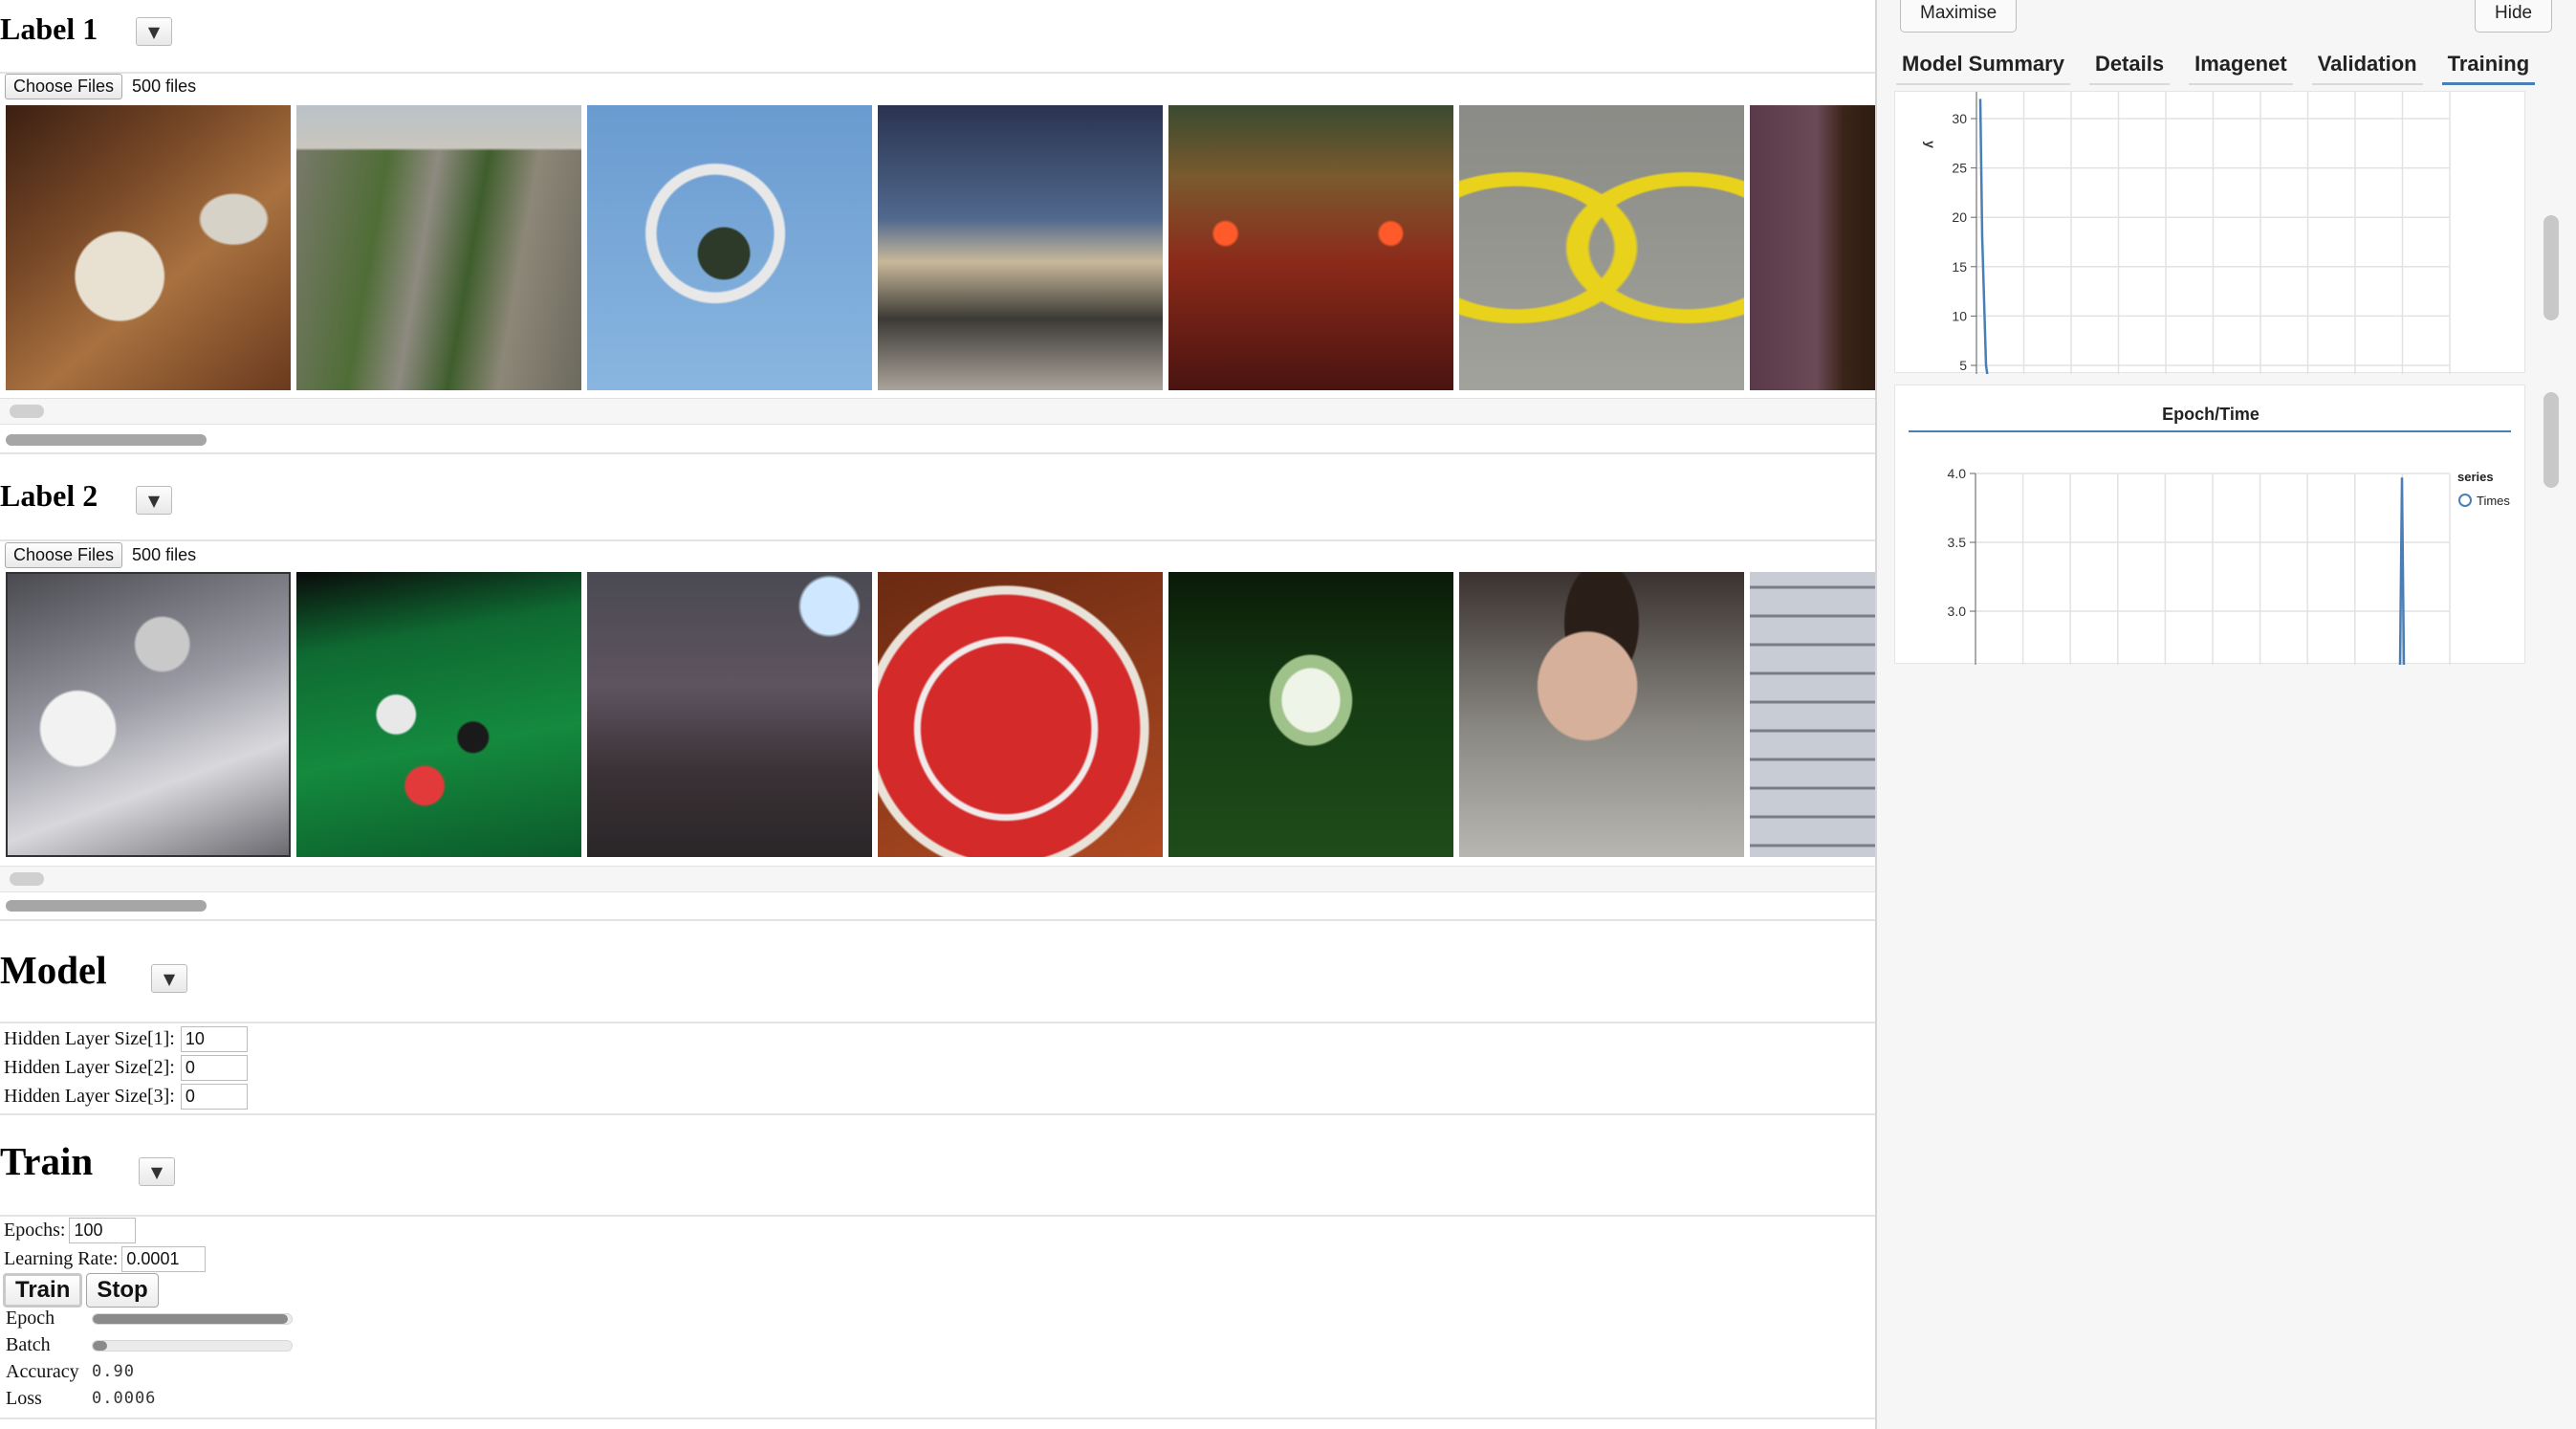 This screenshot has height=1429, width=2576. What do you see at coordinates (214, 1068) in the screenshot?
I see `hidden-layer-2-input` at bounding box center [214, 1068].